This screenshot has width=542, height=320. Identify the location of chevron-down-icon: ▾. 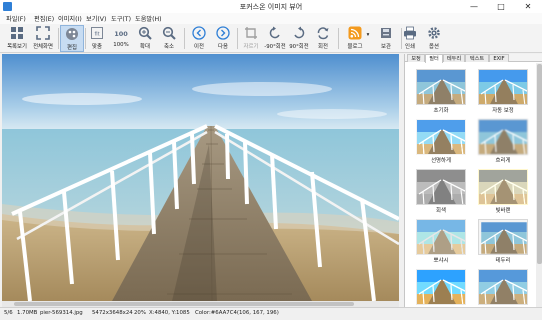
(368, 35).